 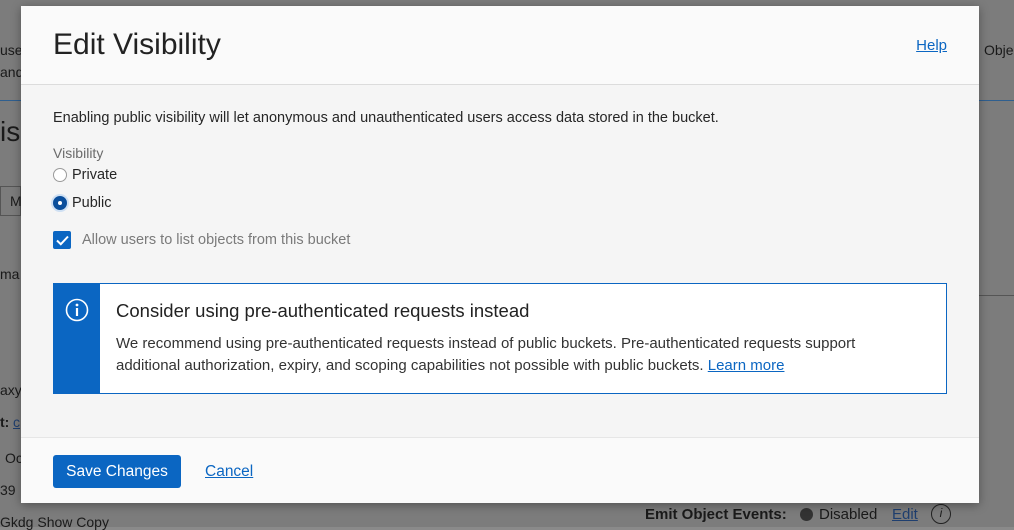 I want to click on radio-option-private: Private, so click(x=85, y=175).